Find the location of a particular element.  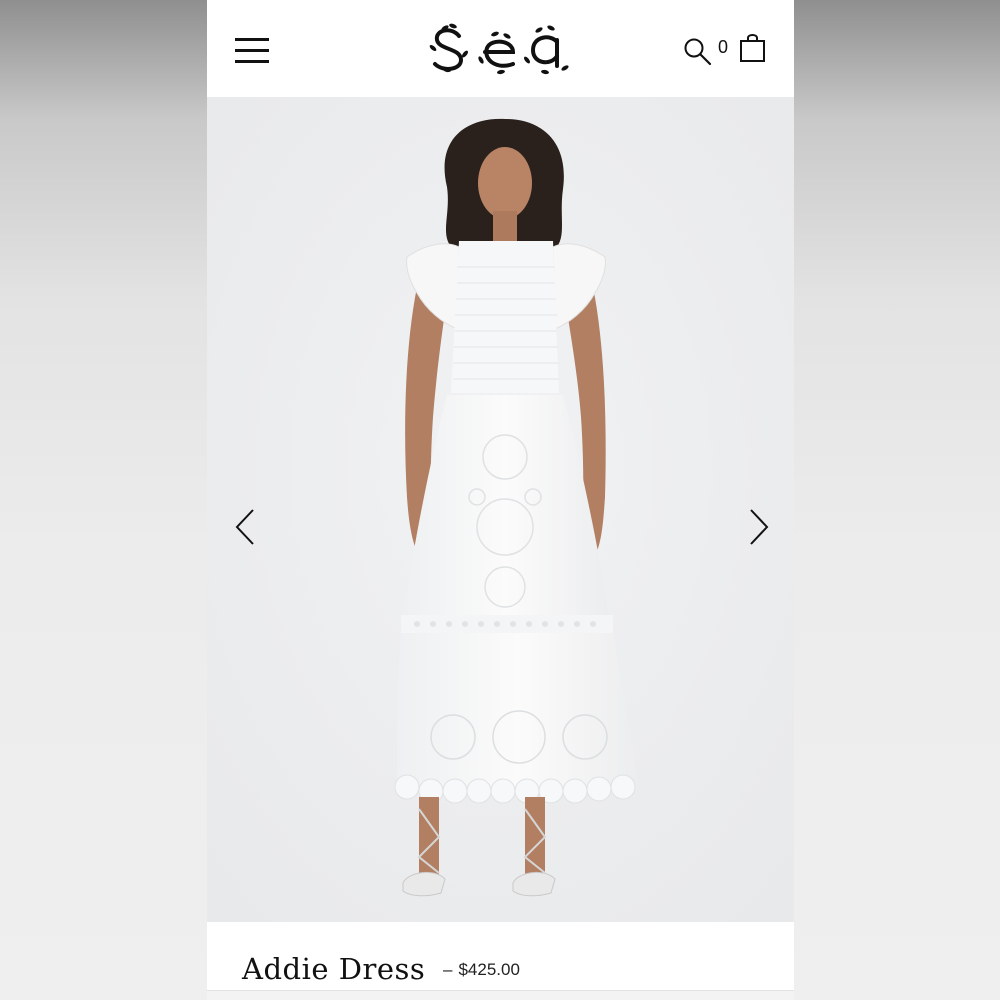

price-row: – $425.00 is located at coordinates (481, 970).